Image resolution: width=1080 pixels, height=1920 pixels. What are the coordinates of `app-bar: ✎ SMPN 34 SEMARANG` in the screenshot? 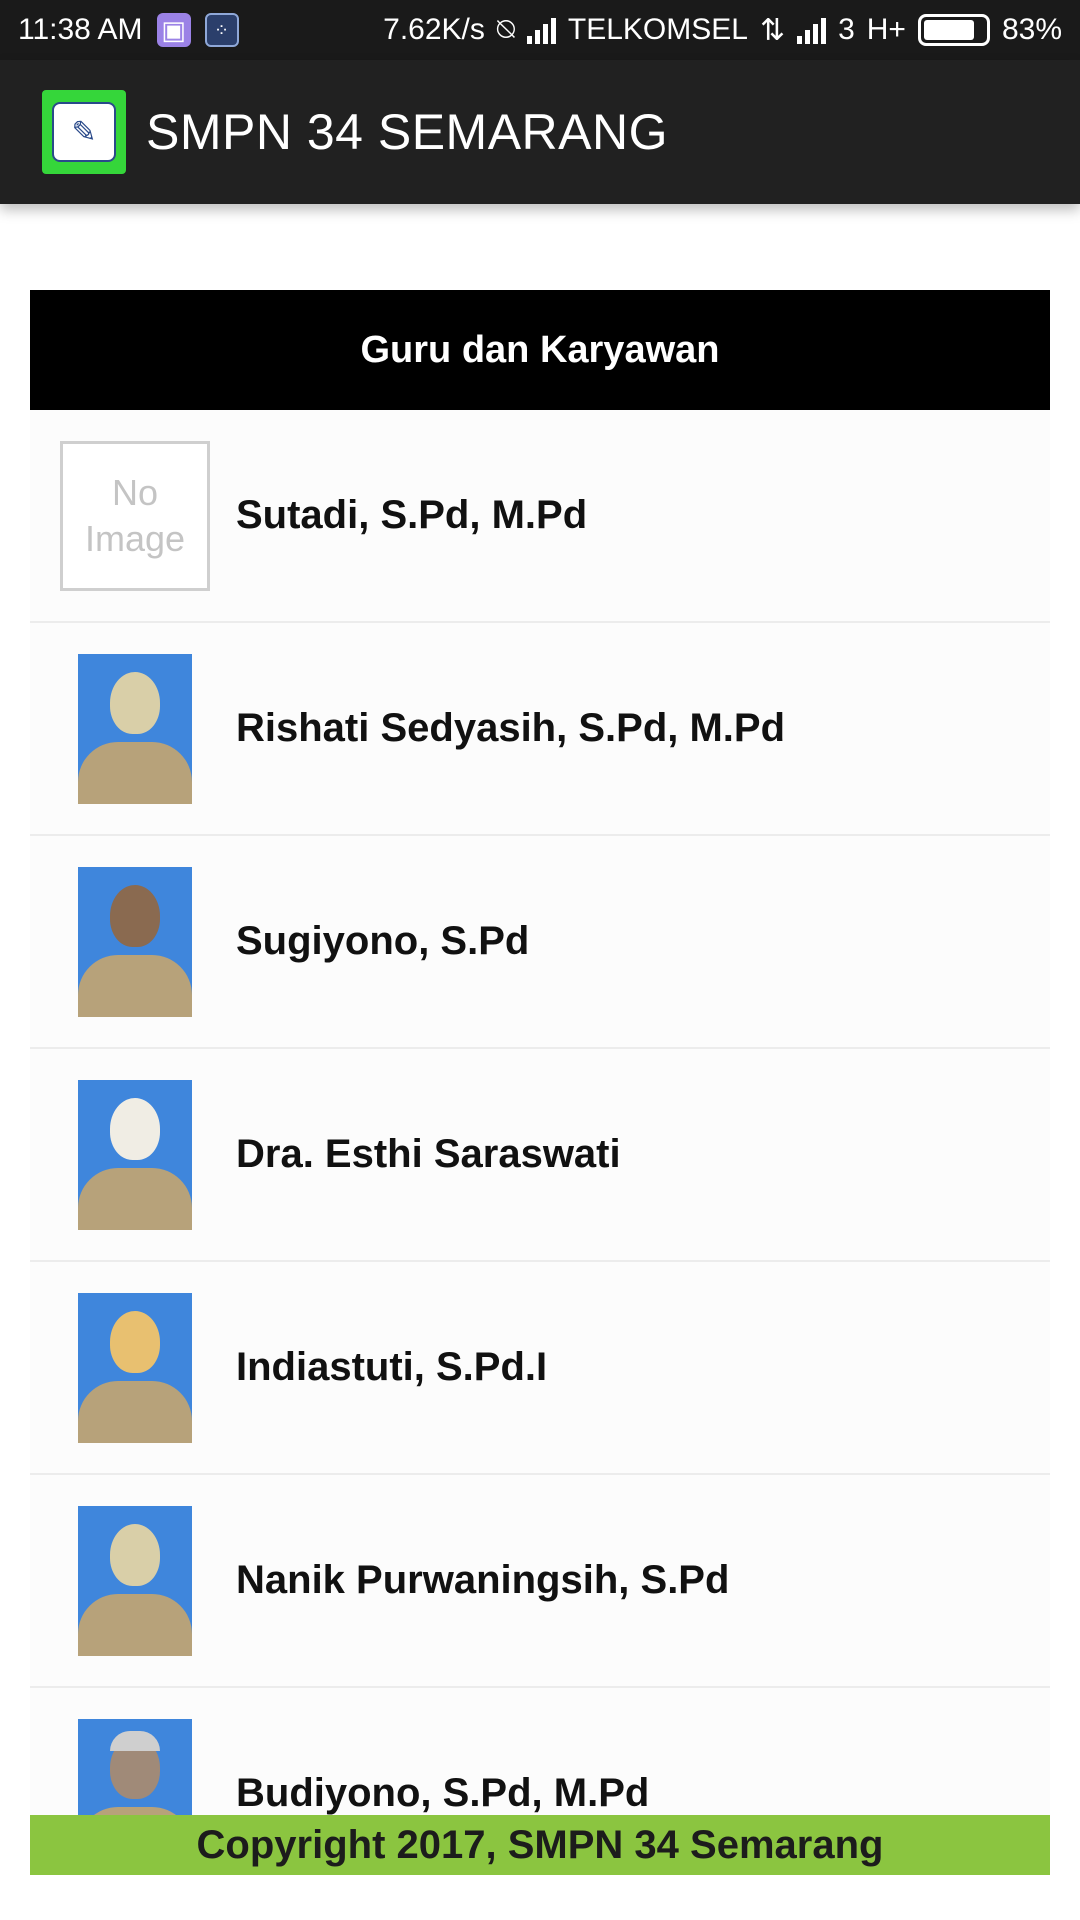 It's located at (540, 132).